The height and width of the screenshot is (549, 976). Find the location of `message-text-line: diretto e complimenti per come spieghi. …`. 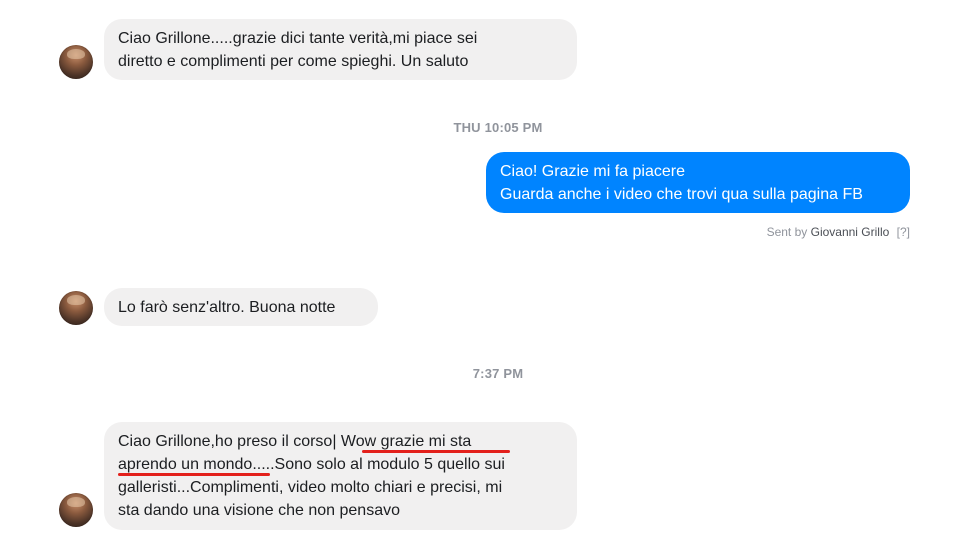

message-text-line: diretto e complimenti per come spieghi. … is located at coordinates (293, 61).